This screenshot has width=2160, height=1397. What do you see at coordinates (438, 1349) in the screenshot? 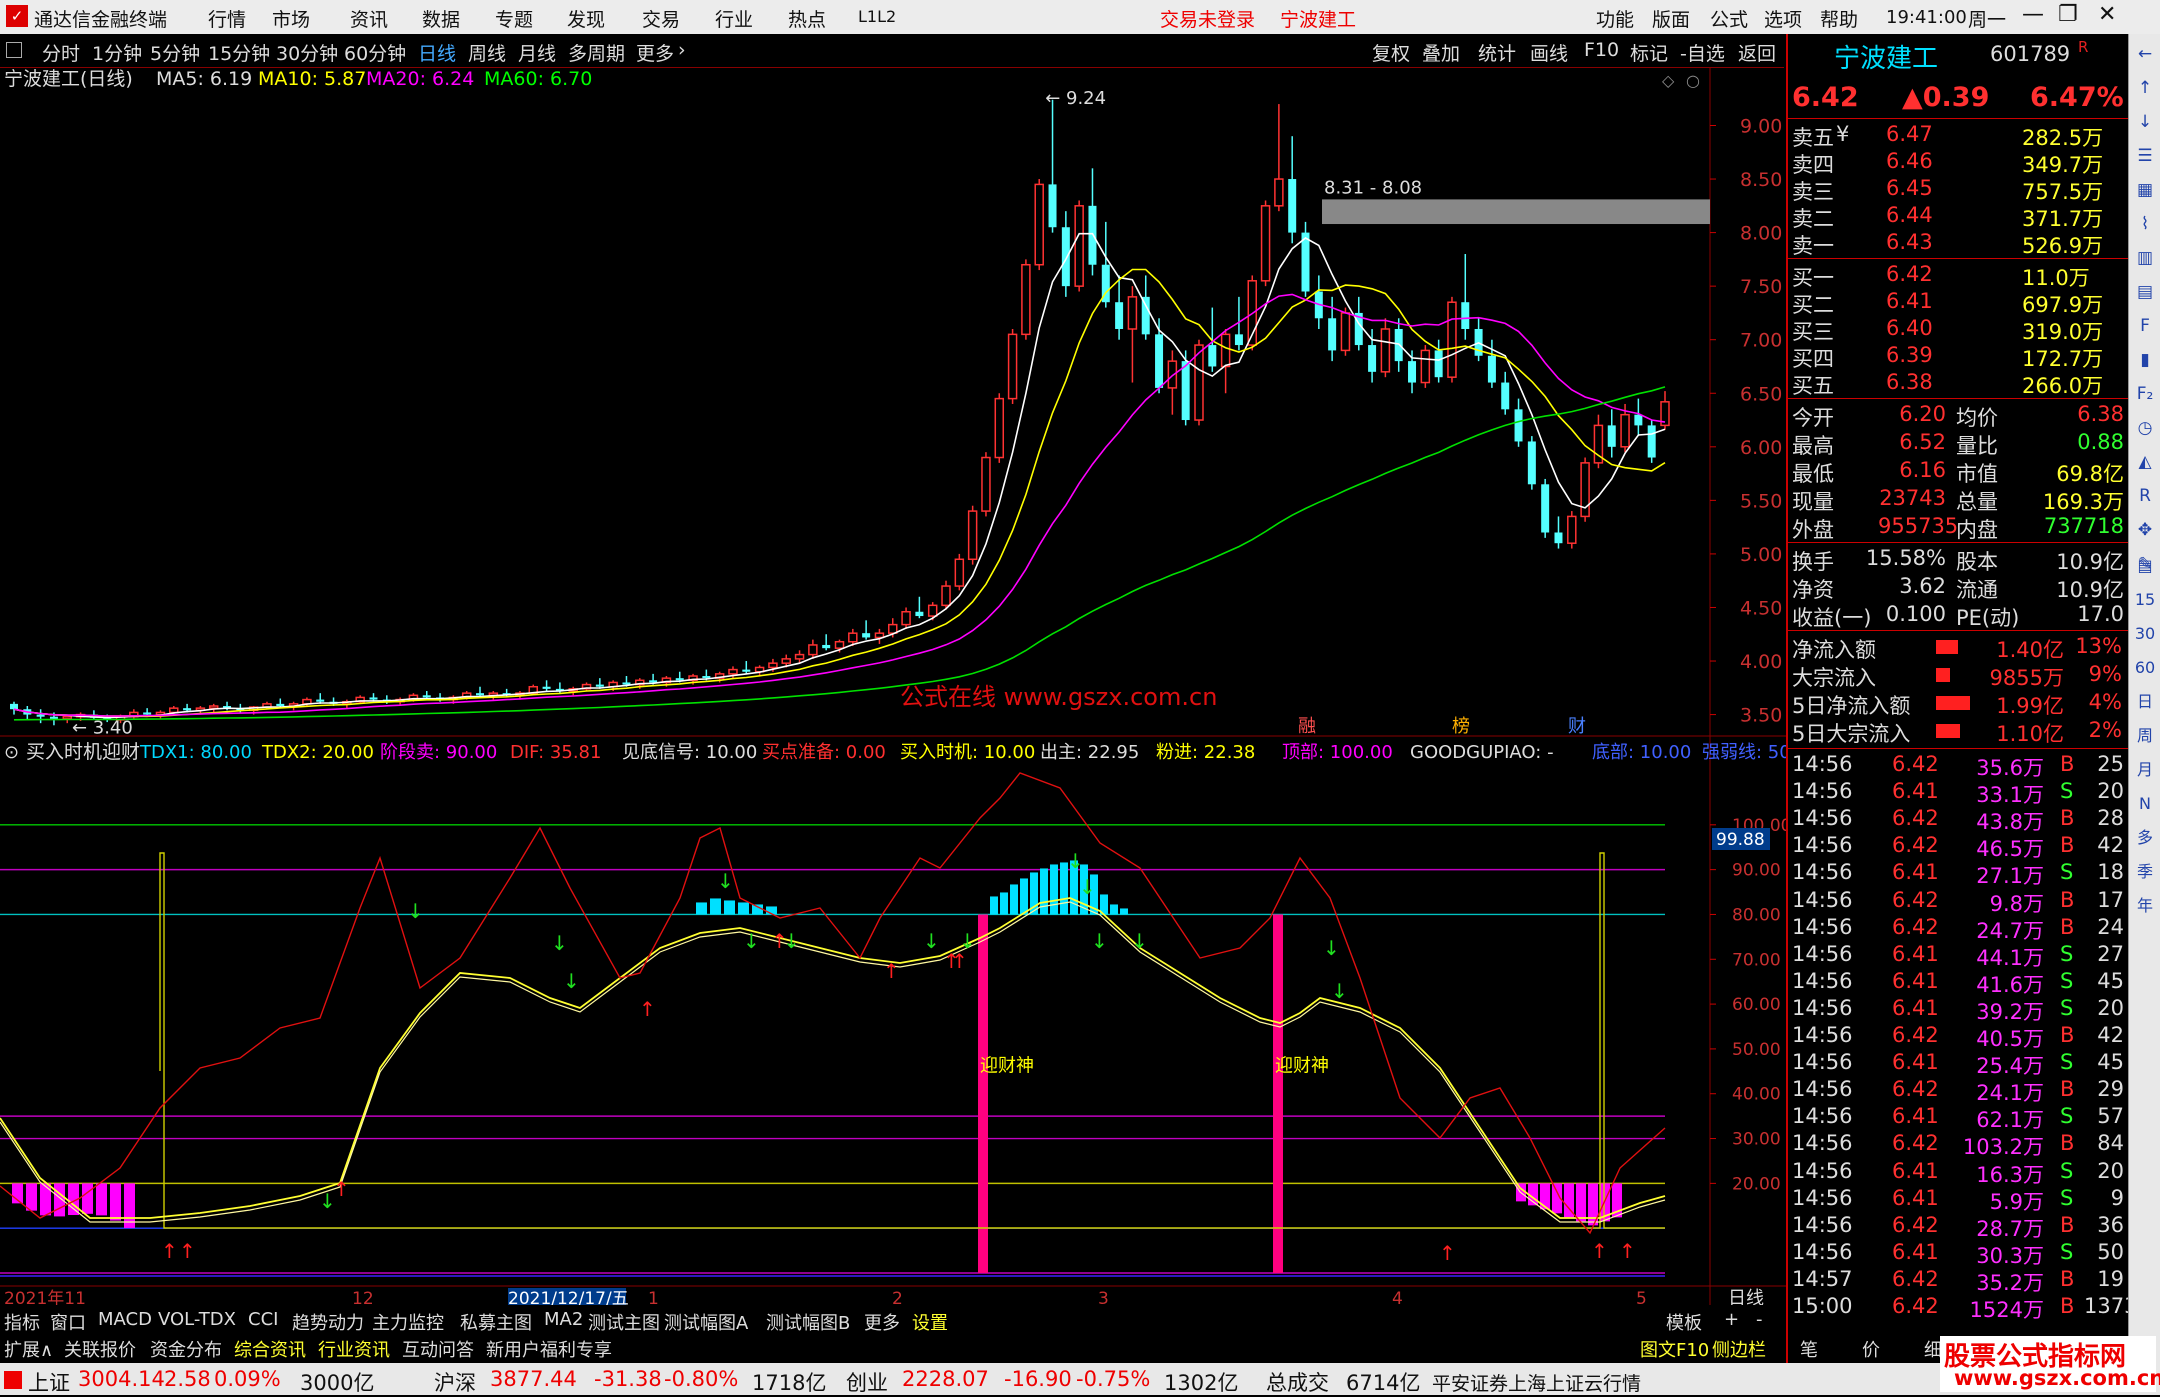
I see `ext-tab-5: 互动问答` at bounding box center [438, 1349].